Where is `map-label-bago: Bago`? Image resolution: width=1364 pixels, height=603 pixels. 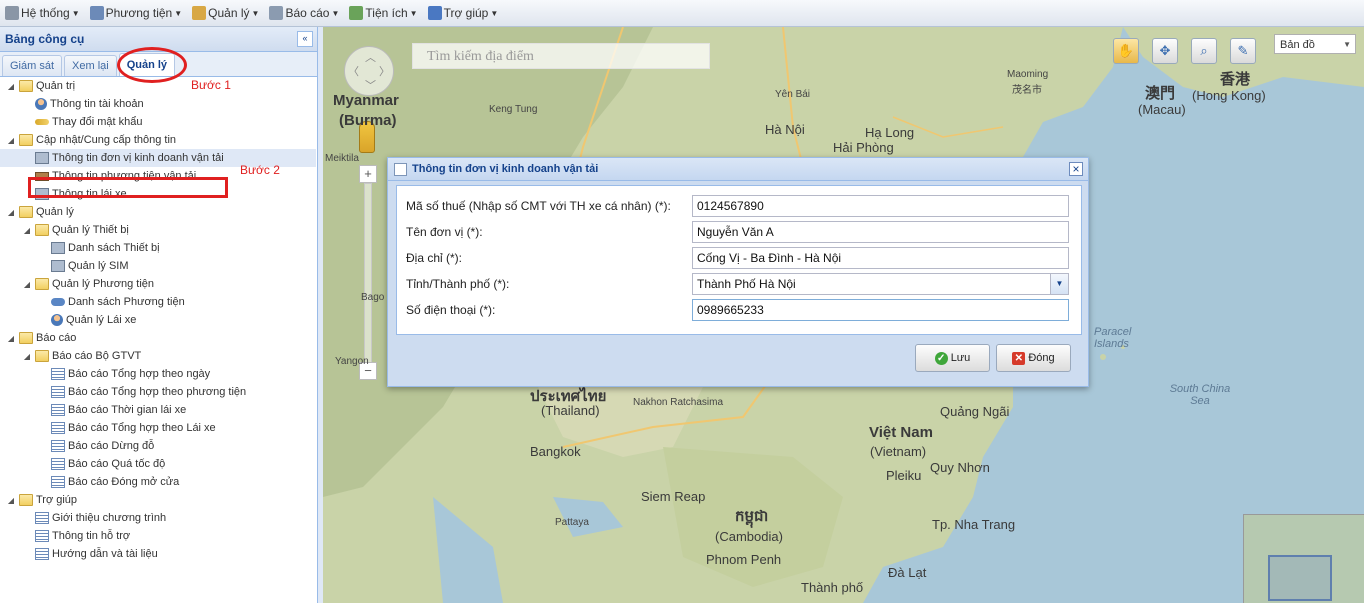
map-label-bago: Bago is located at coordinates (373, 297).